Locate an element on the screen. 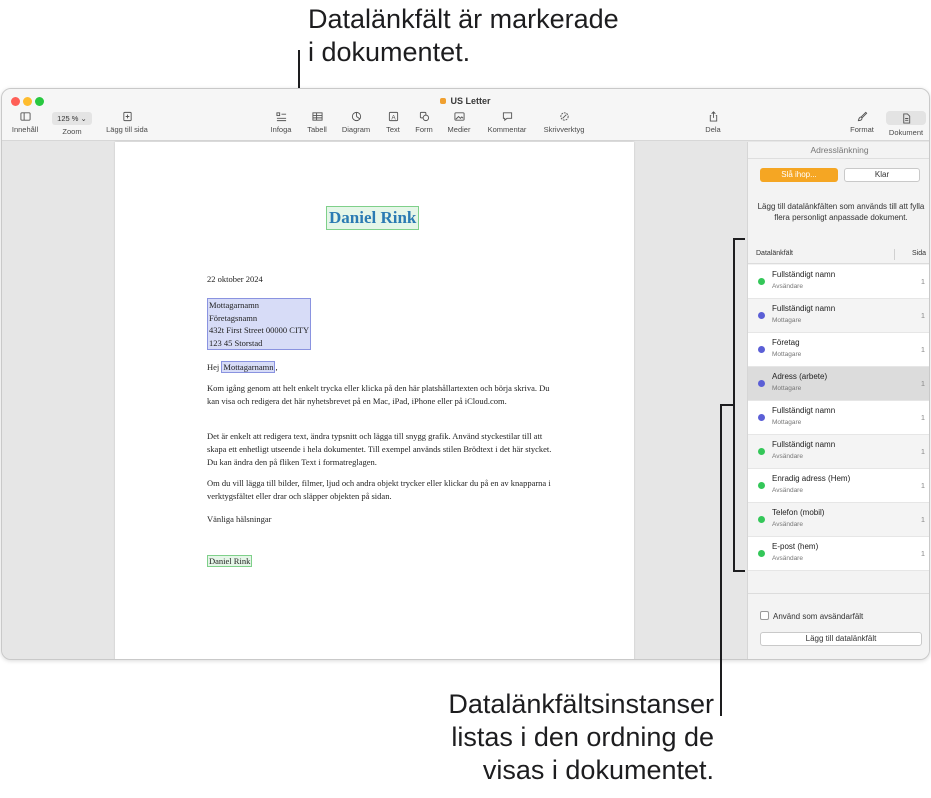 Image resolution: width=931 pixels, height=798 pixels. chart-button: Diagram is located at coordinates (356, 122).